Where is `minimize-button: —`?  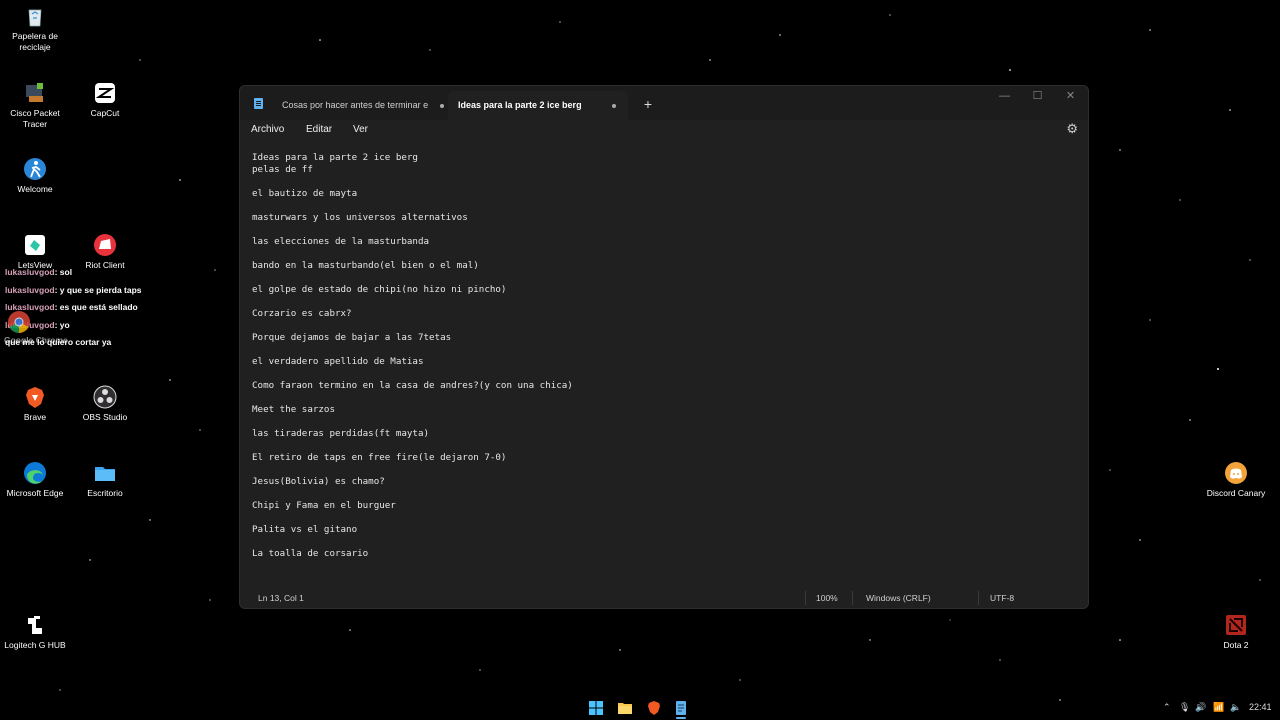 minimize-button: — is located at coordinates (1004, 96).